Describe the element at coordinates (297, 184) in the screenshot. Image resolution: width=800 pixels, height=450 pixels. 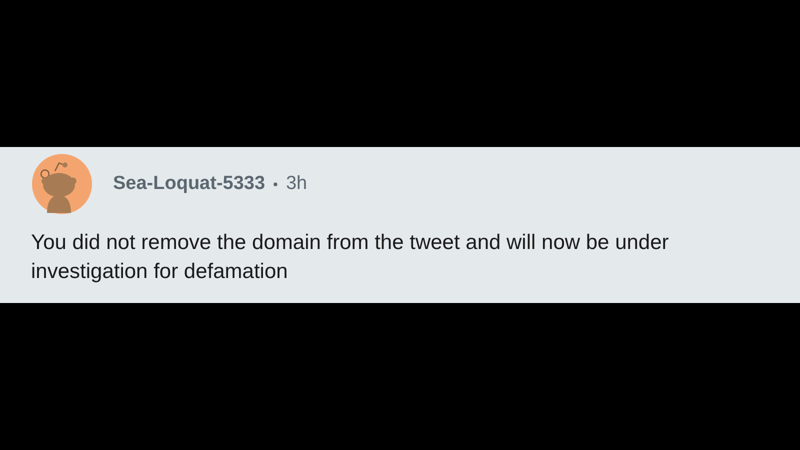
I see `comment-time: 3h` at that location.